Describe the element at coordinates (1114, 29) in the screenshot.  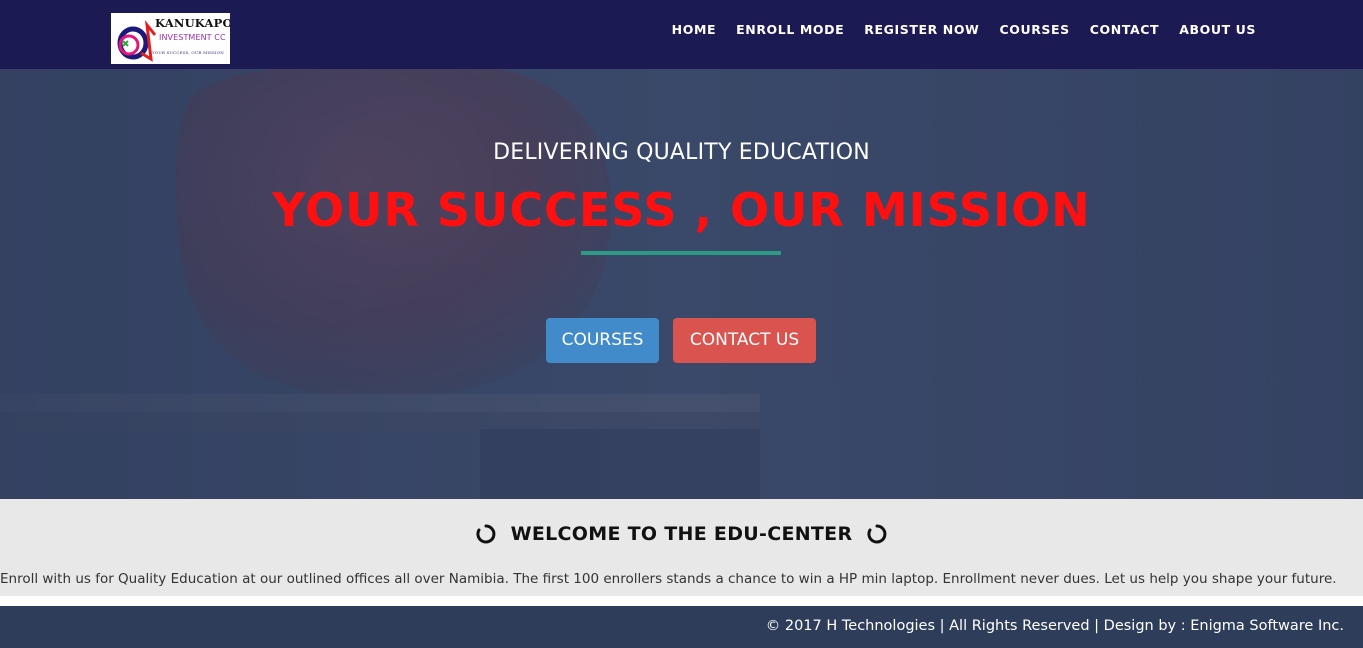
I see `nav-contact: CONTACT` at that location.